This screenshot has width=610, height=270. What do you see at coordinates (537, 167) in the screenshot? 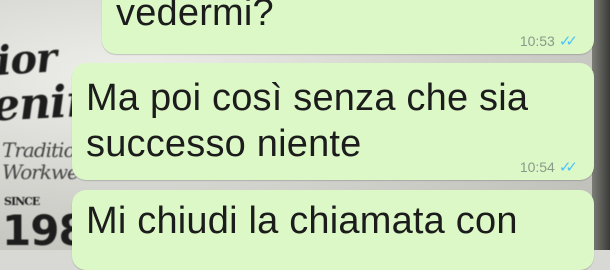
I see `message-time: 10:54` at bounding box center [537, 167].